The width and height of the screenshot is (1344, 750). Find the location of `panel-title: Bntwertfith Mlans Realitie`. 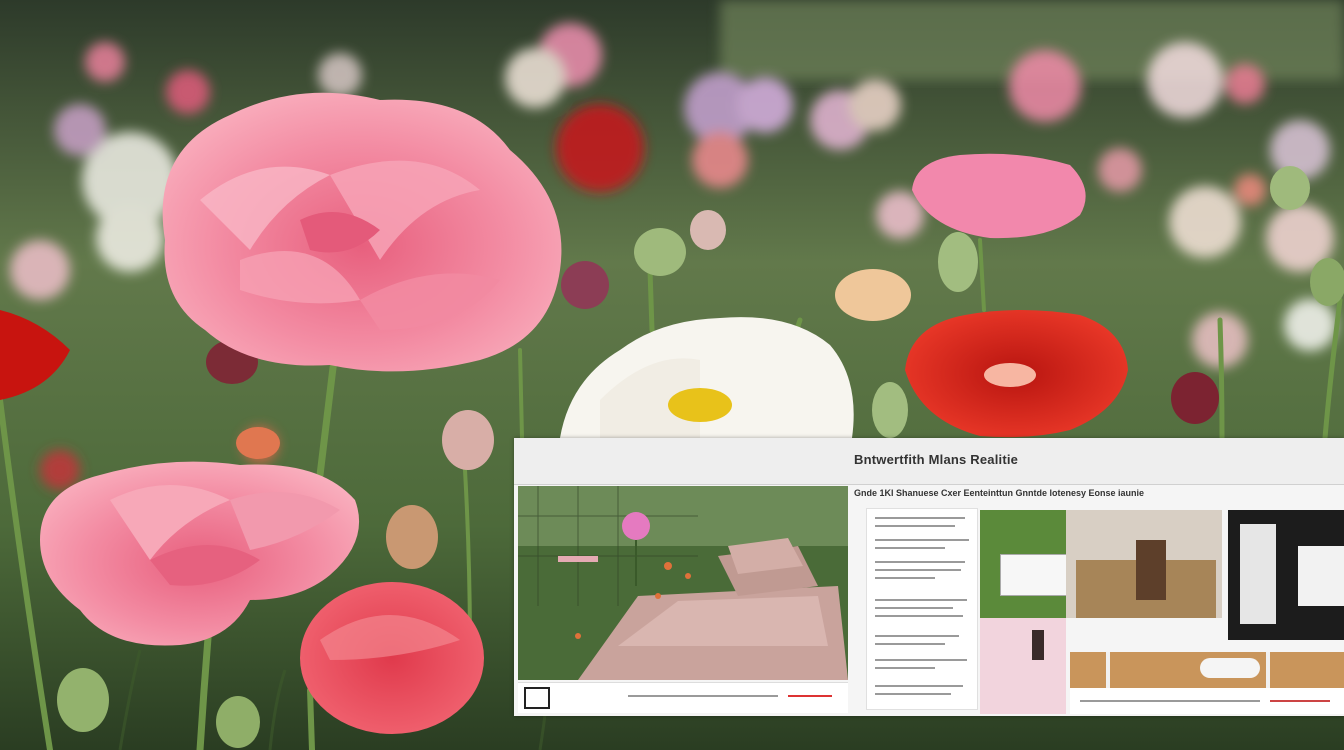

panel-title: Bntwertfith Mlans Realitie is located at coordinates (936, 459).